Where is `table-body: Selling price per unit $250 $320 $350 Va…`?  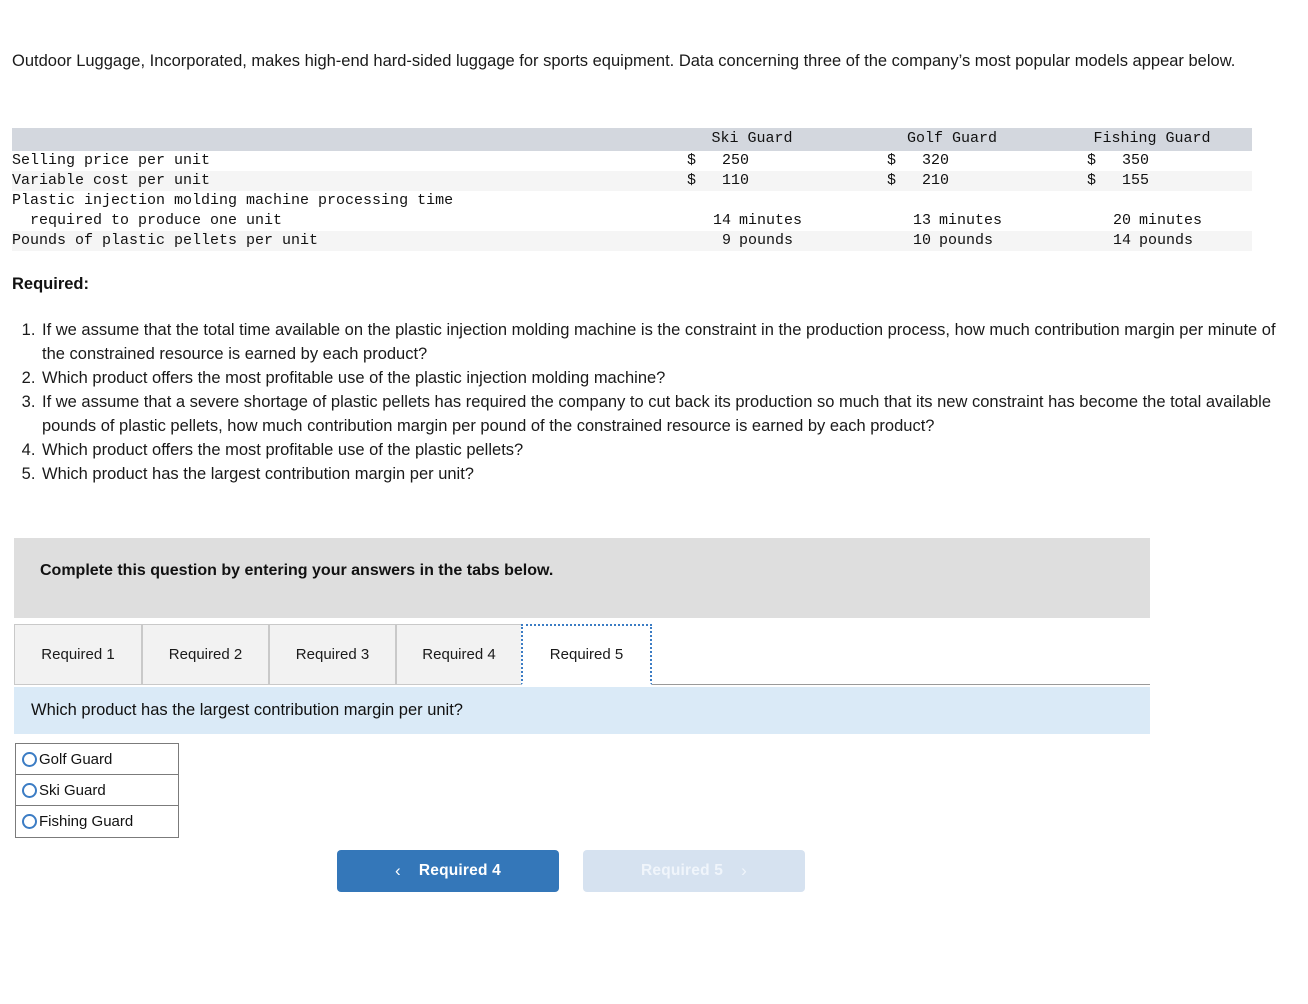 table-body: Selling price per unit $250 $320 $350 Va… is located at coordinates (632, 201).